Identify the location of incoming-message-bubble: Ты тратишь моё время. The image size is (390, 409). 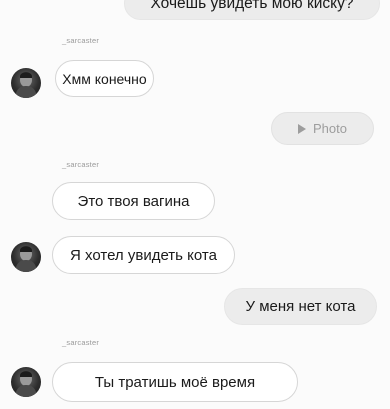
(175, 382).